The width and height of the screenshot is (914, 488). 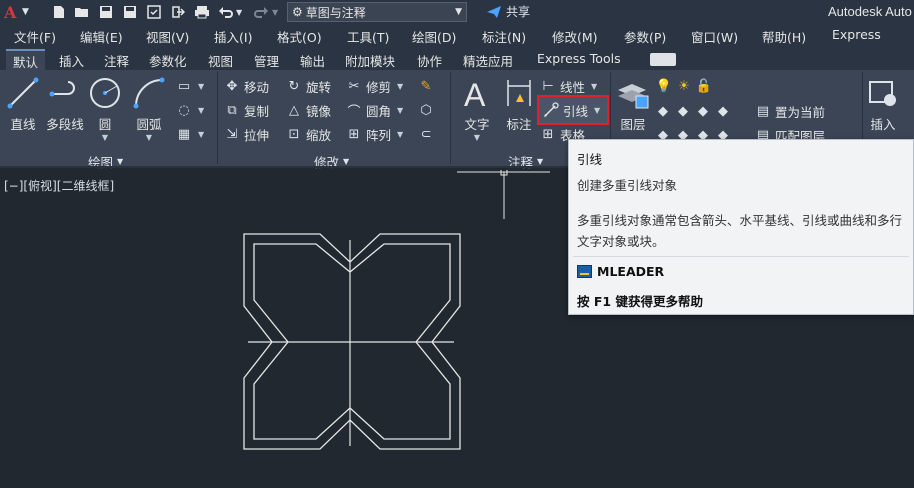 What do you see at coordinates (299, 36) in the screenshot?
I see `menu-format: 格式(O)` at bounding box center [299, 36].